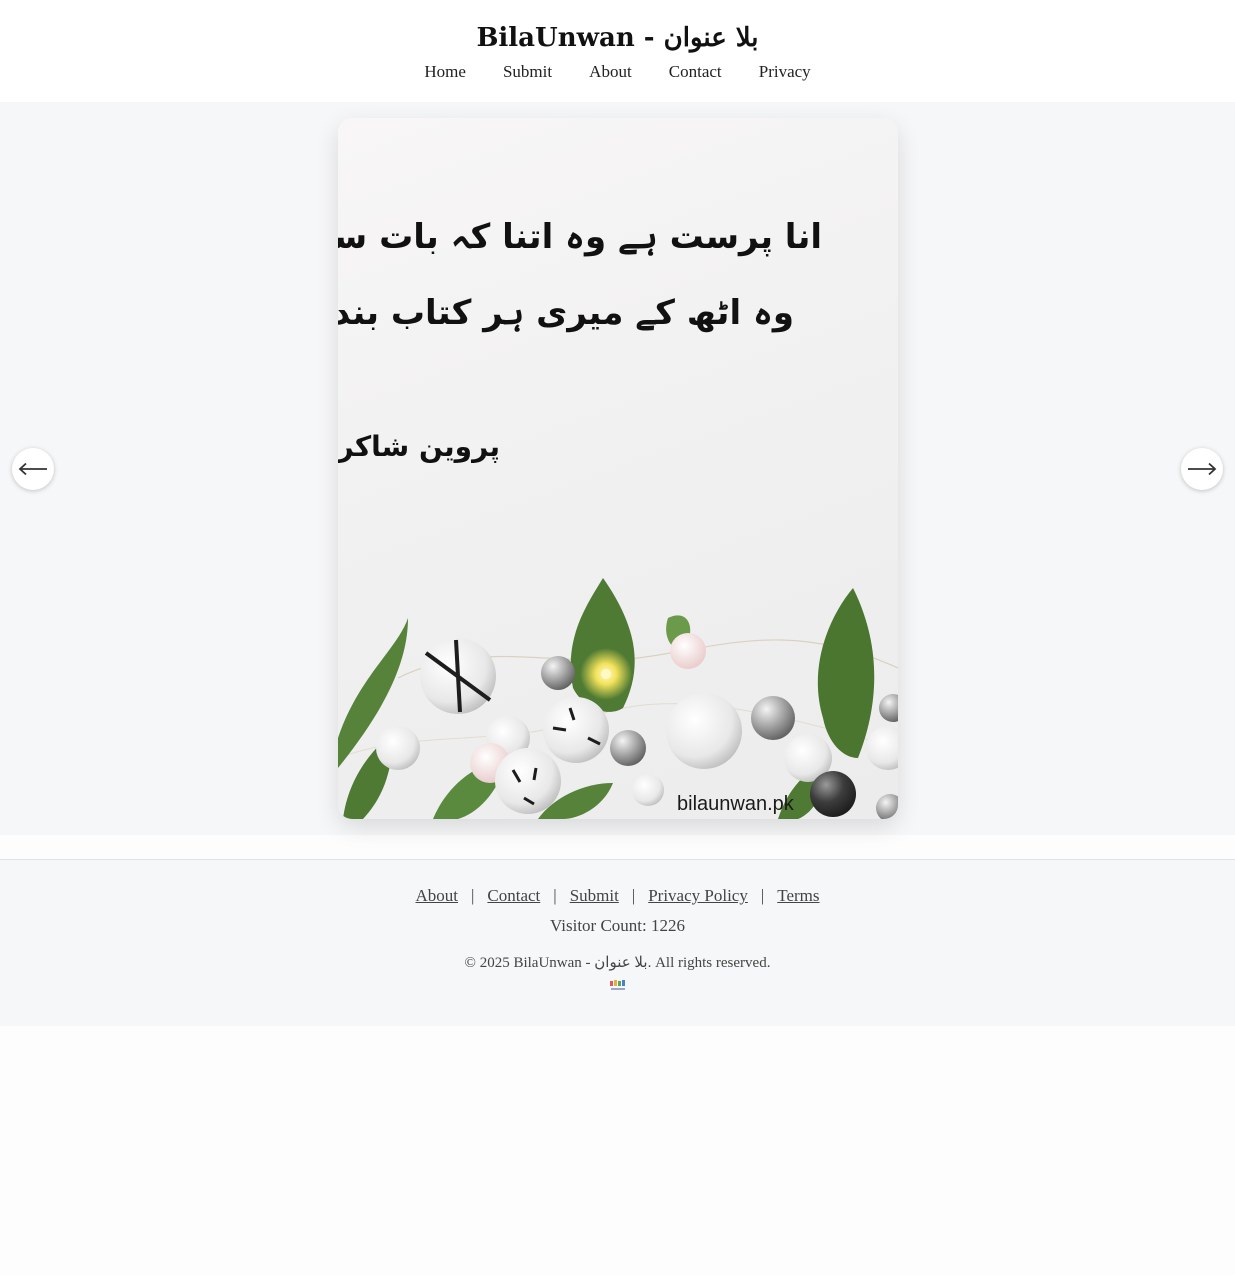 The height and width of the screenshot is (1275, 1235). Describe the element at coordinates (419, 446) in the screenshot. I see `poet-name: پروین شاکر` at that location.